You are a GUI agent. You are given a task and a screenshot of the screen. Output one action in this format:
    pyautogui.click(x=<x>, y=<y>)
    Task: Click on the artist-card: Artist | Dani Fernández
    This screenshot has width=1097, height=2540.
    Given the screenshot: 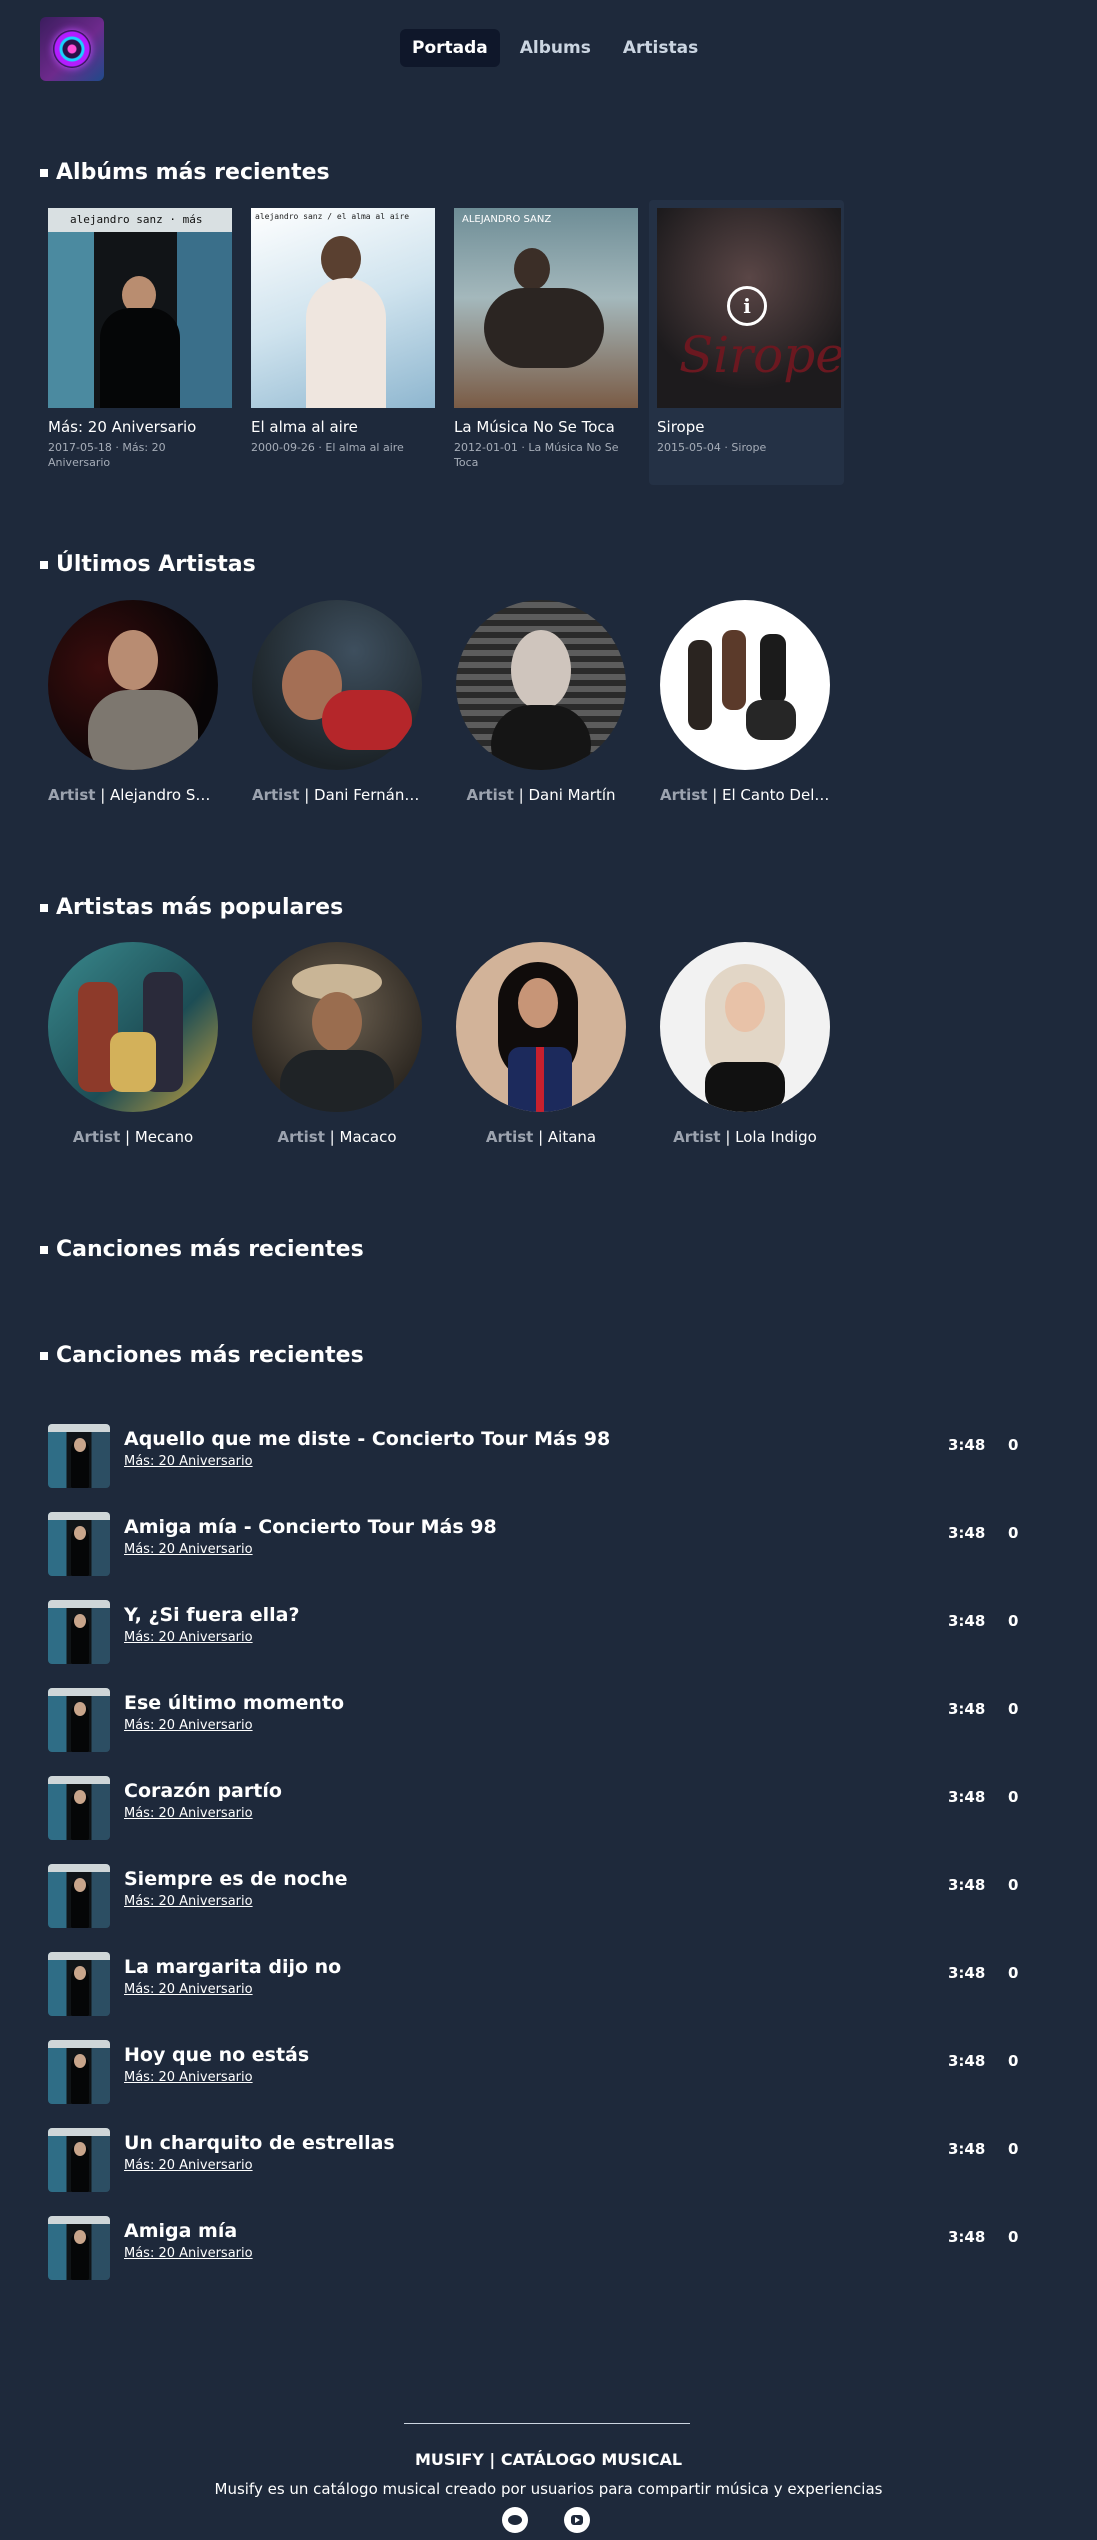 What is the action you would take?
    pyautogui.click(x=337, y=702)
    